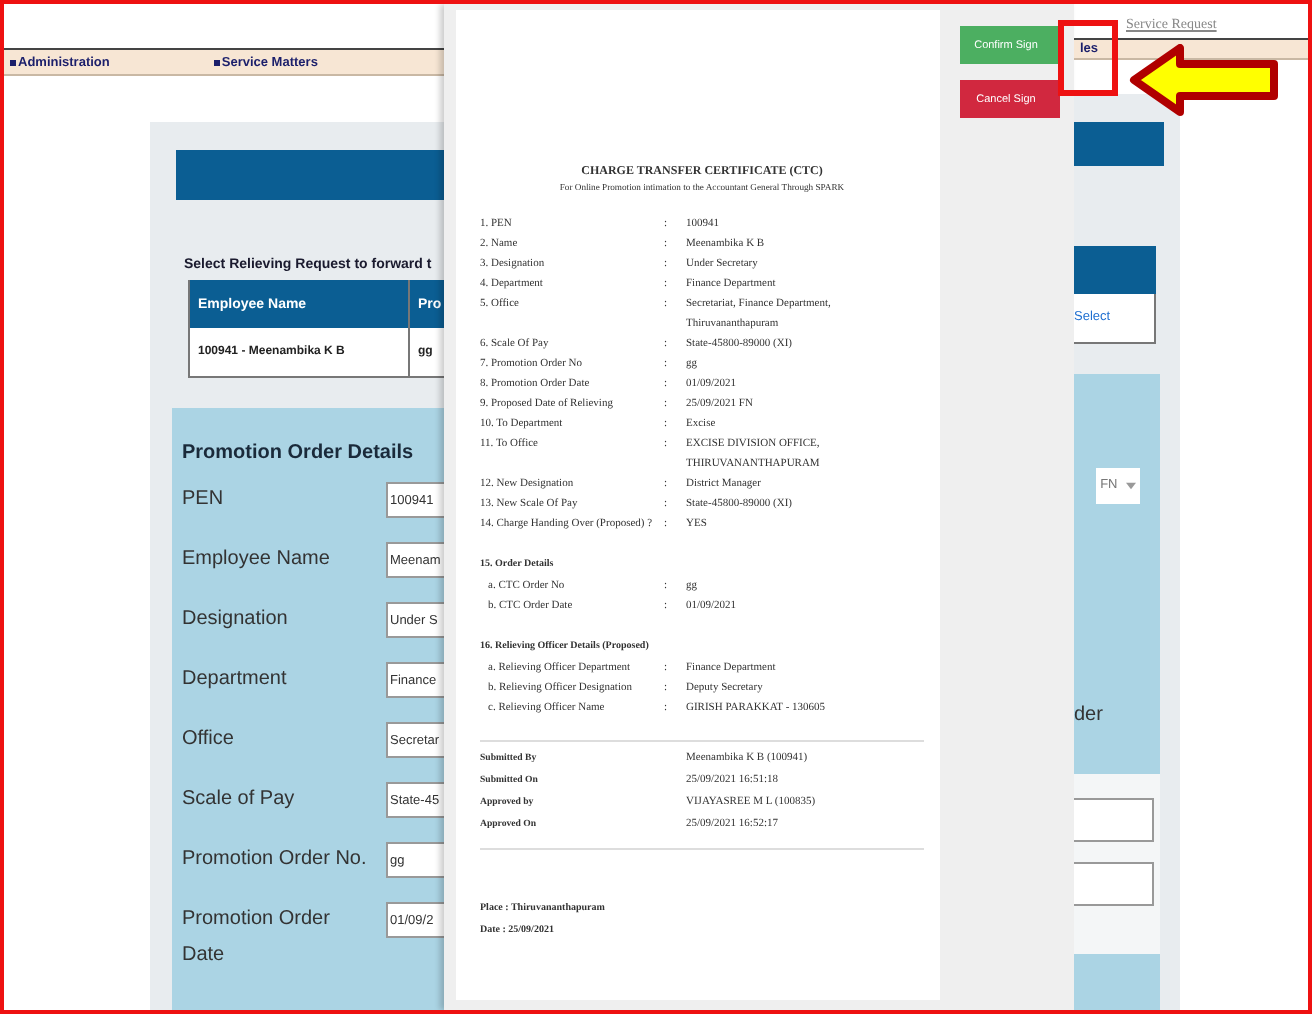 This screenshot has width=1312, height=1014. What do you see at coordinates (1130, 485) in the screenshot?
I see `caret-icon` at bounding box center [1130, 485].